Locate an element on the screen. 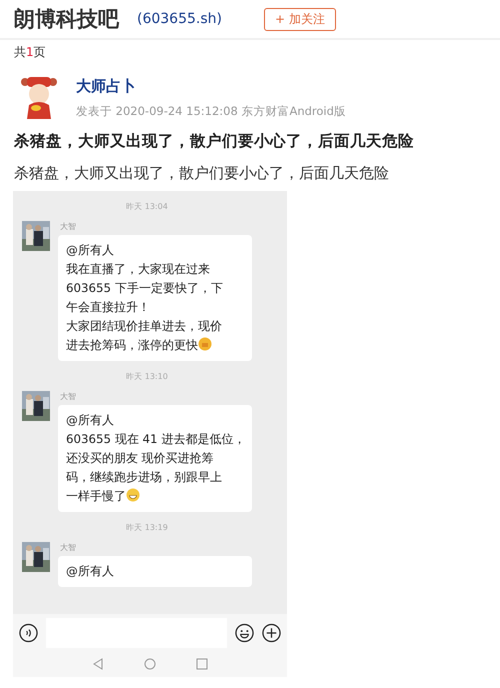  message-bubble: @所有人 我在直播了，大家现在过来 603655 下手一定要快了，下 午会直接拉升！ 大家团结现价挂单进去，现价 进去抢筹码，涨停的更快 is located at coordinates (155, 298).